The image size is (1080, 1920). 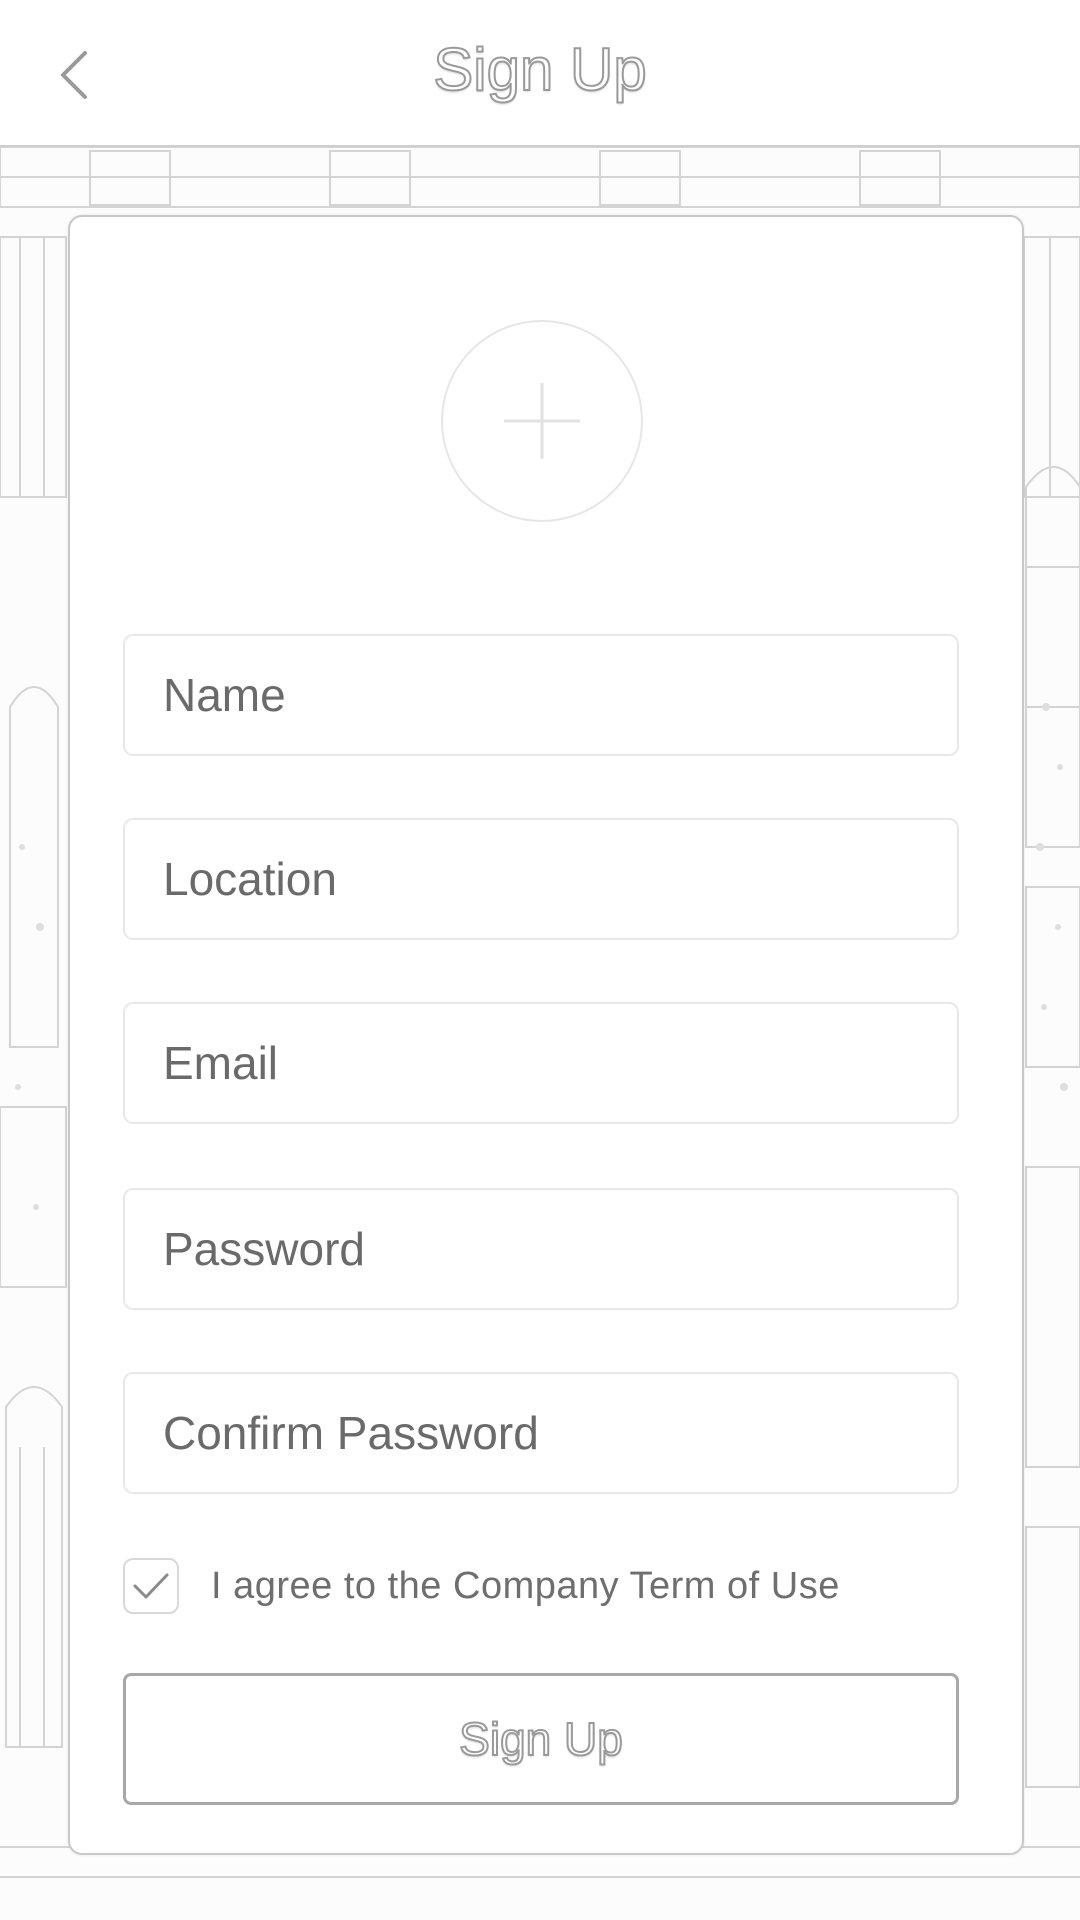 I want to click on terms-checkbox, so click(x=151, y=1586).